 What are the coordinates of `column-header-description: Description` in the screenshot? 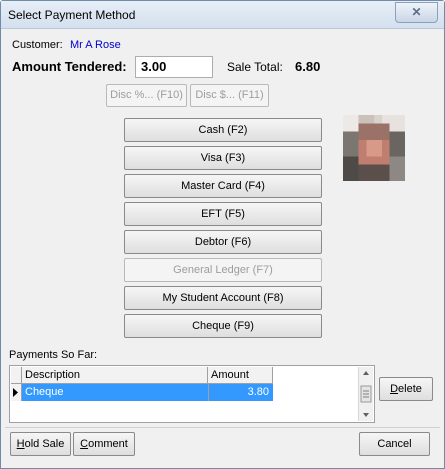 It's located at (115, 375).